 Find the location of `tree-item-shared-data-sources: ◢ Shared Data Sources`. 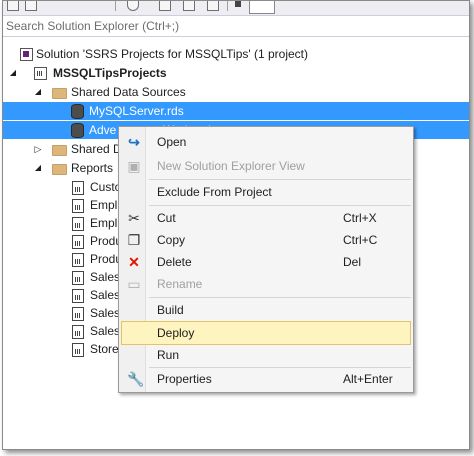

tree-item-shared-data-sources: ◢ Shared Data Sources is located at coordinates (236, 92).